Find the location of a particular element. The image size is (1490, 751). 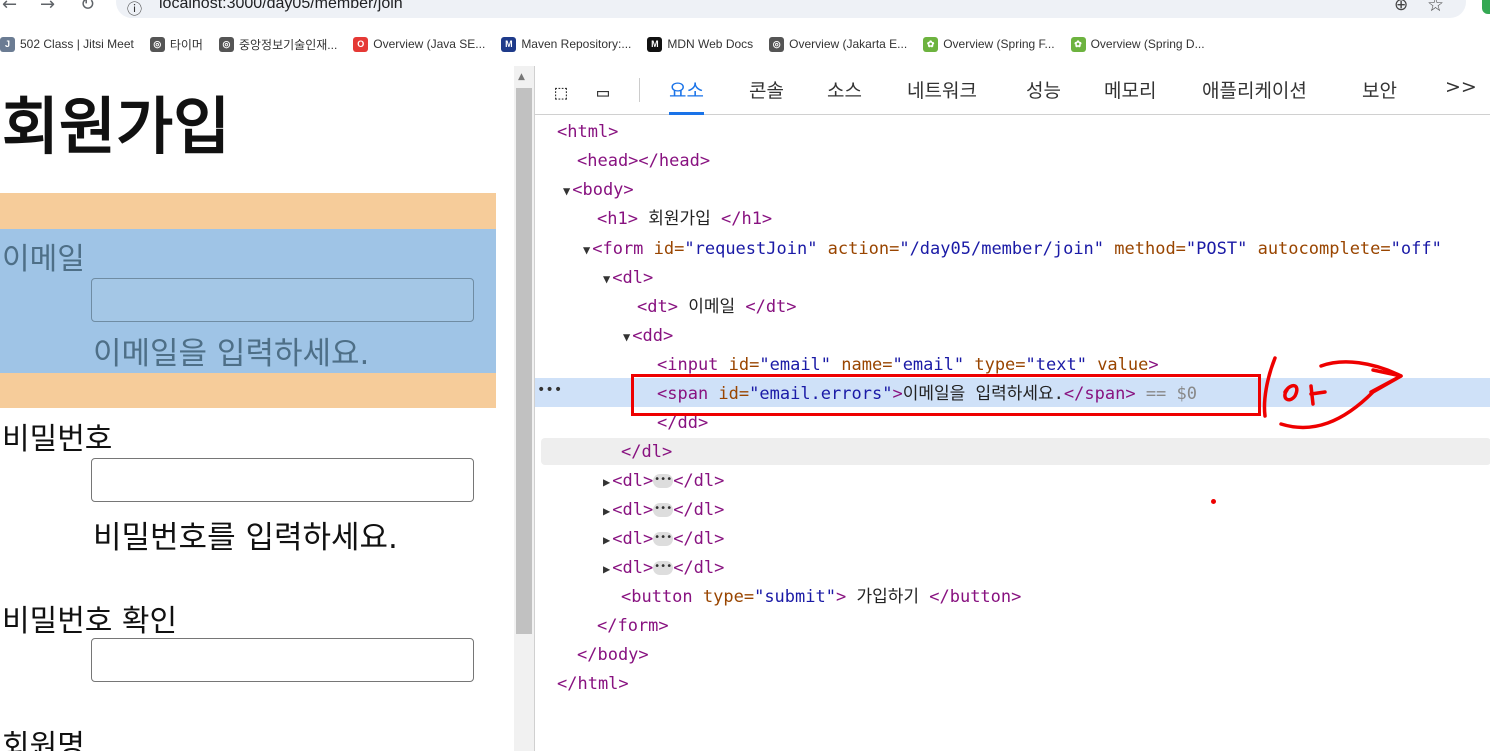

dom-tag: <html> is located at coordinates (588, 132).